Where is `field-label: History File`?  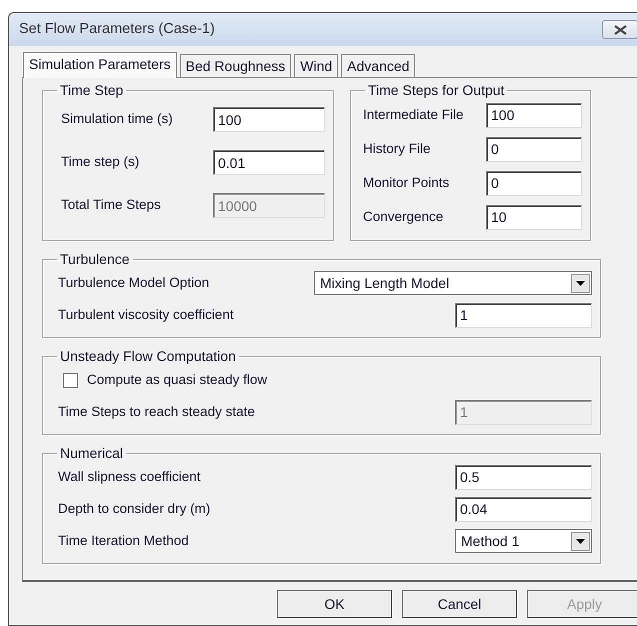 field-label: History File is located at coordinates (396, 149).